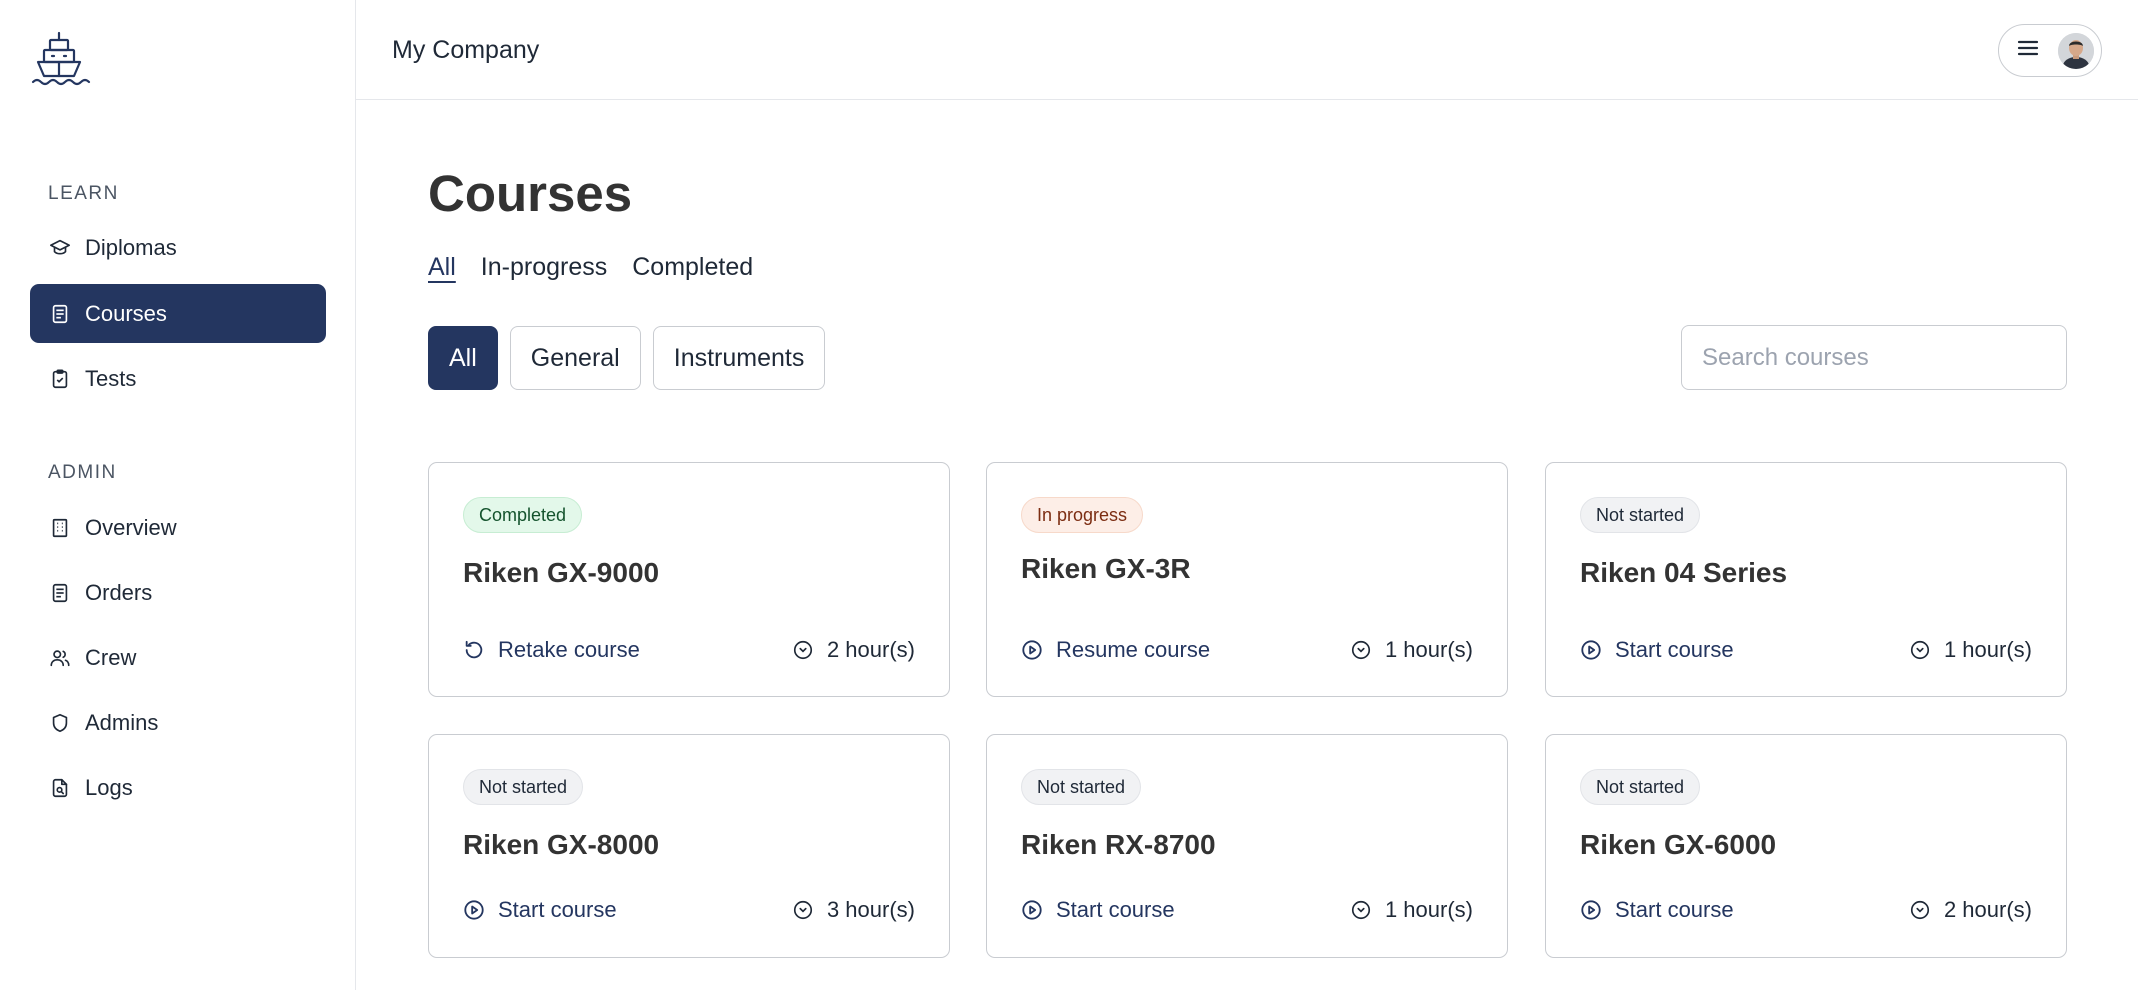  I want to click on course-title: Riken GX-9000, so click(561, 572).